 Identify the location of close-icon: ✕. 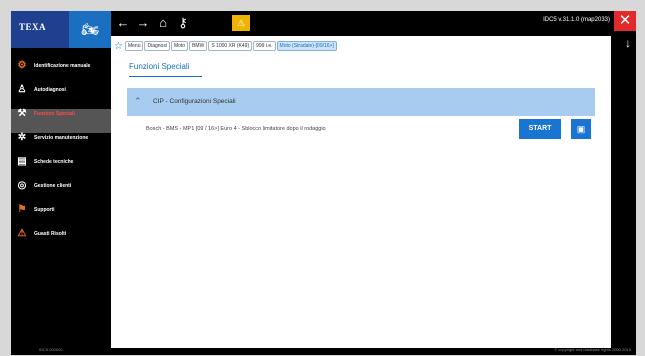
(625, 21).